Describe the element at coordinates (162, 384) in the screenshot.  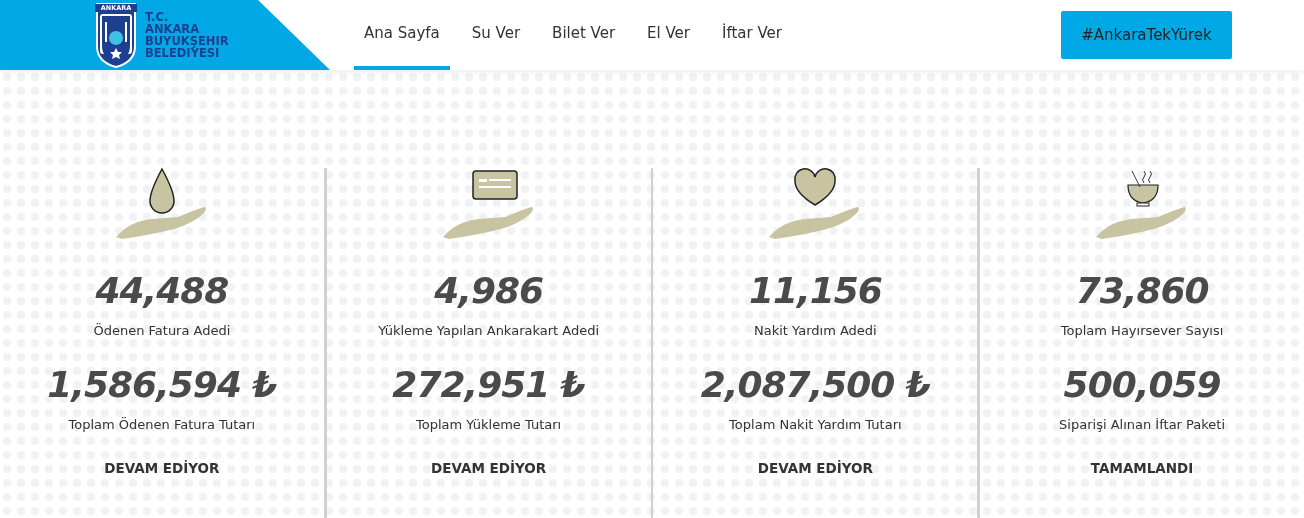
I see `stat-total: 1,586,594 ₺` at that location.